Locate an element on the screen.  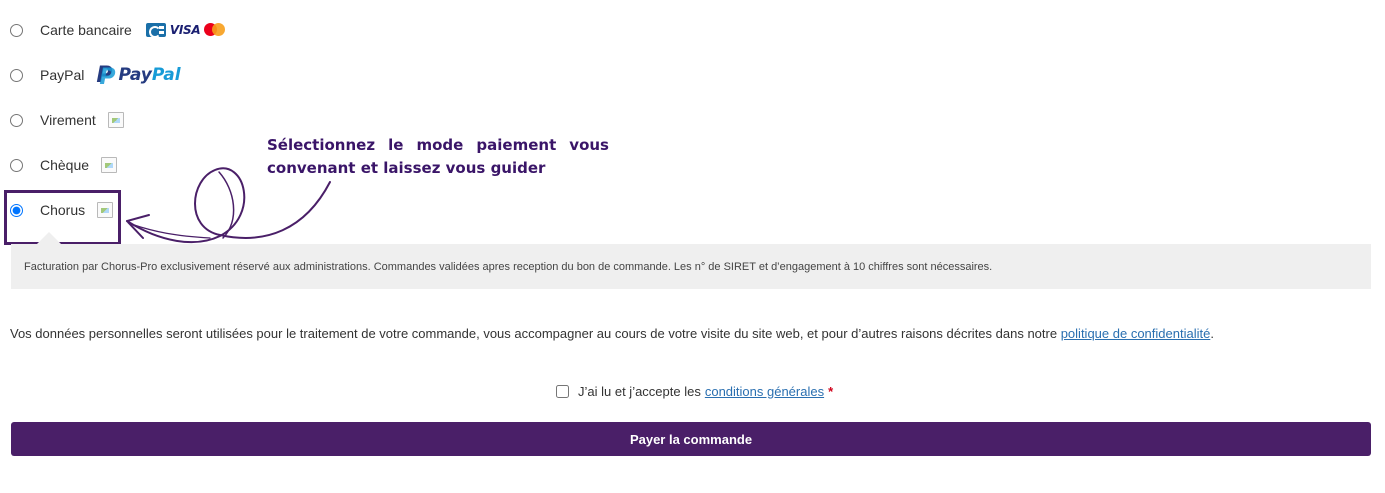
payment-option-paypal: PayPal P PayPal is located at coordinates (95, 76).